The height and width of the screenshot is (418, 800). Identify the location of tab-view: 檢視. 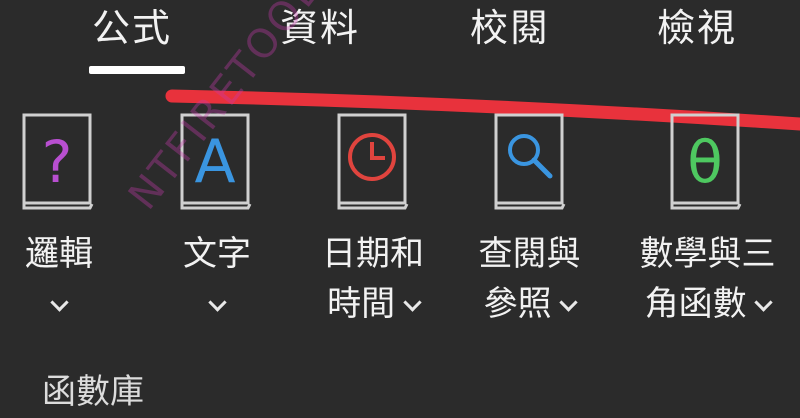
(697, 28).